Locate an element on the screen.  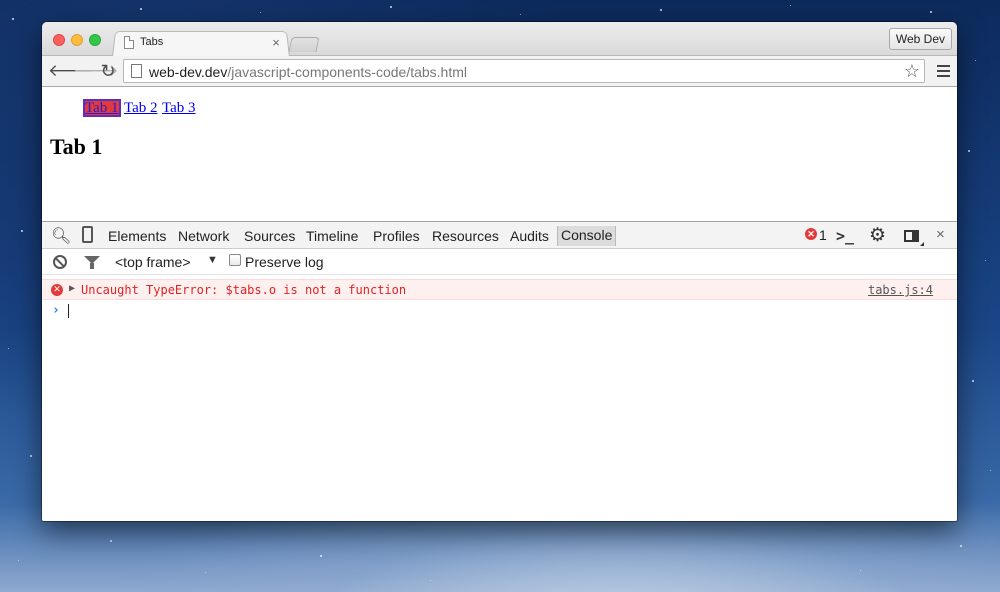
frame-select: <top frame> is located at coordinates (153, 262).